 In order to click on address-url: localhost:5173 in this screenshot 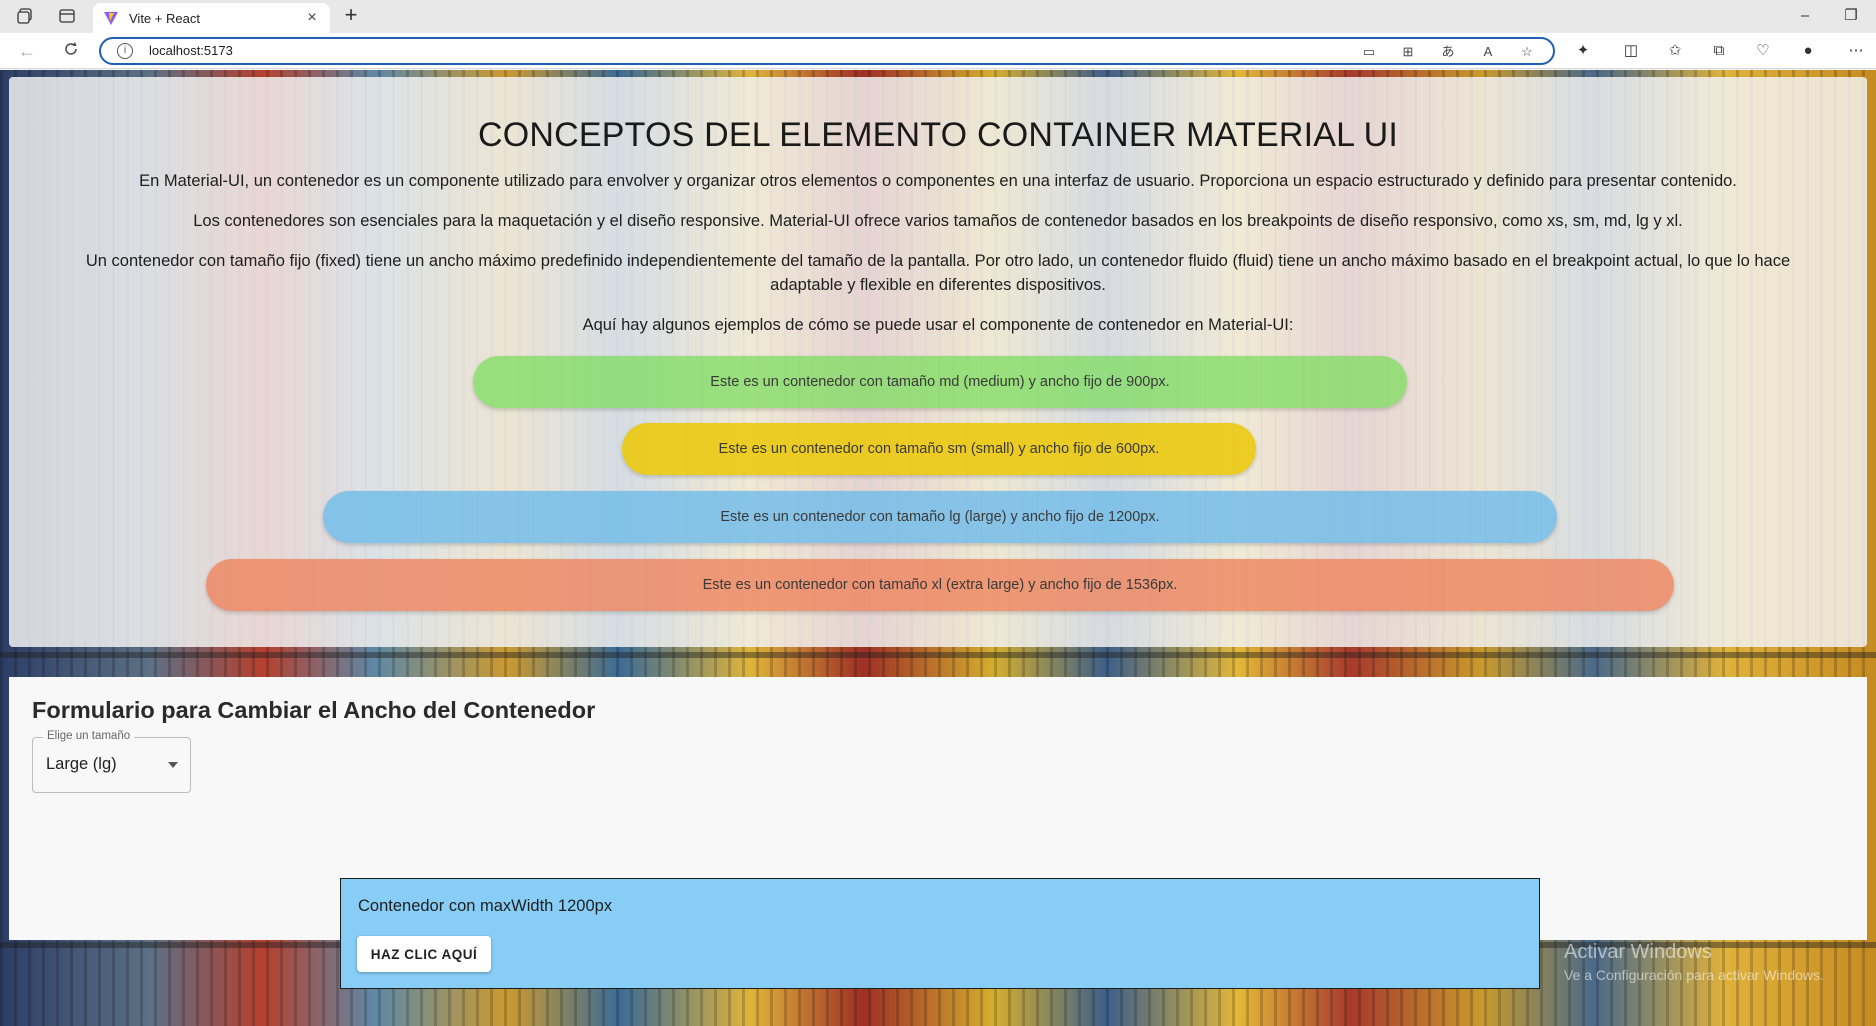, I will do `click(191, 50)`.